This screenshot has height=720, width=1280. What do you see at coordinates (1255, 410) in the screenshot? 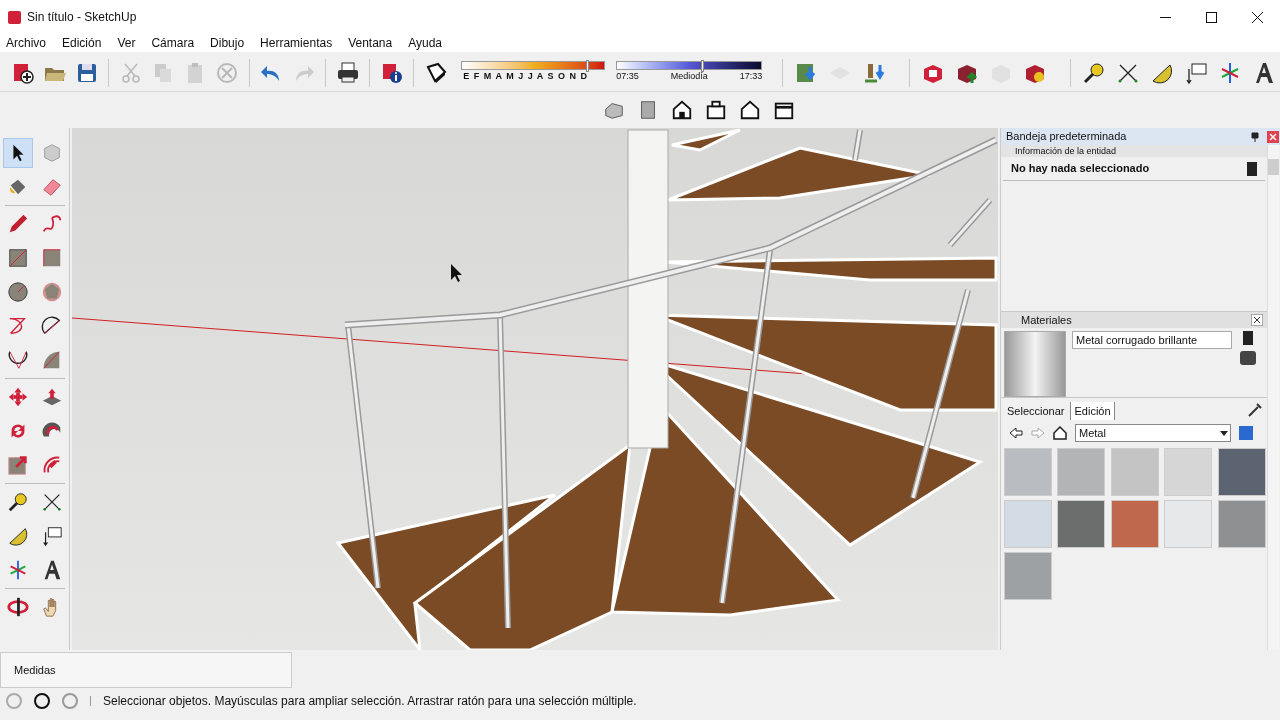
I see `eyedropper-icon` at bounding box center [1255, 410].